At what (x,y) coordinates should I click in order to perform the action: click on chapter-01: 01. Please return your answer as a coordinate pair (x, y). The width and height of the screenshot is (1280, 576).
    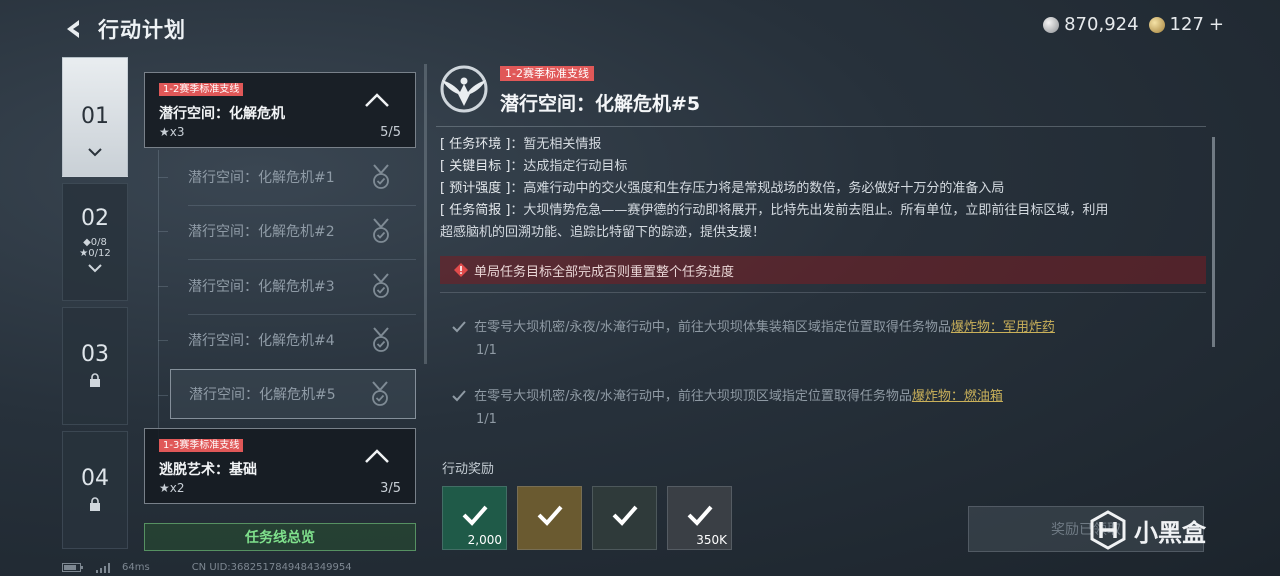
    Looking at the image, I should click on (95, 117).